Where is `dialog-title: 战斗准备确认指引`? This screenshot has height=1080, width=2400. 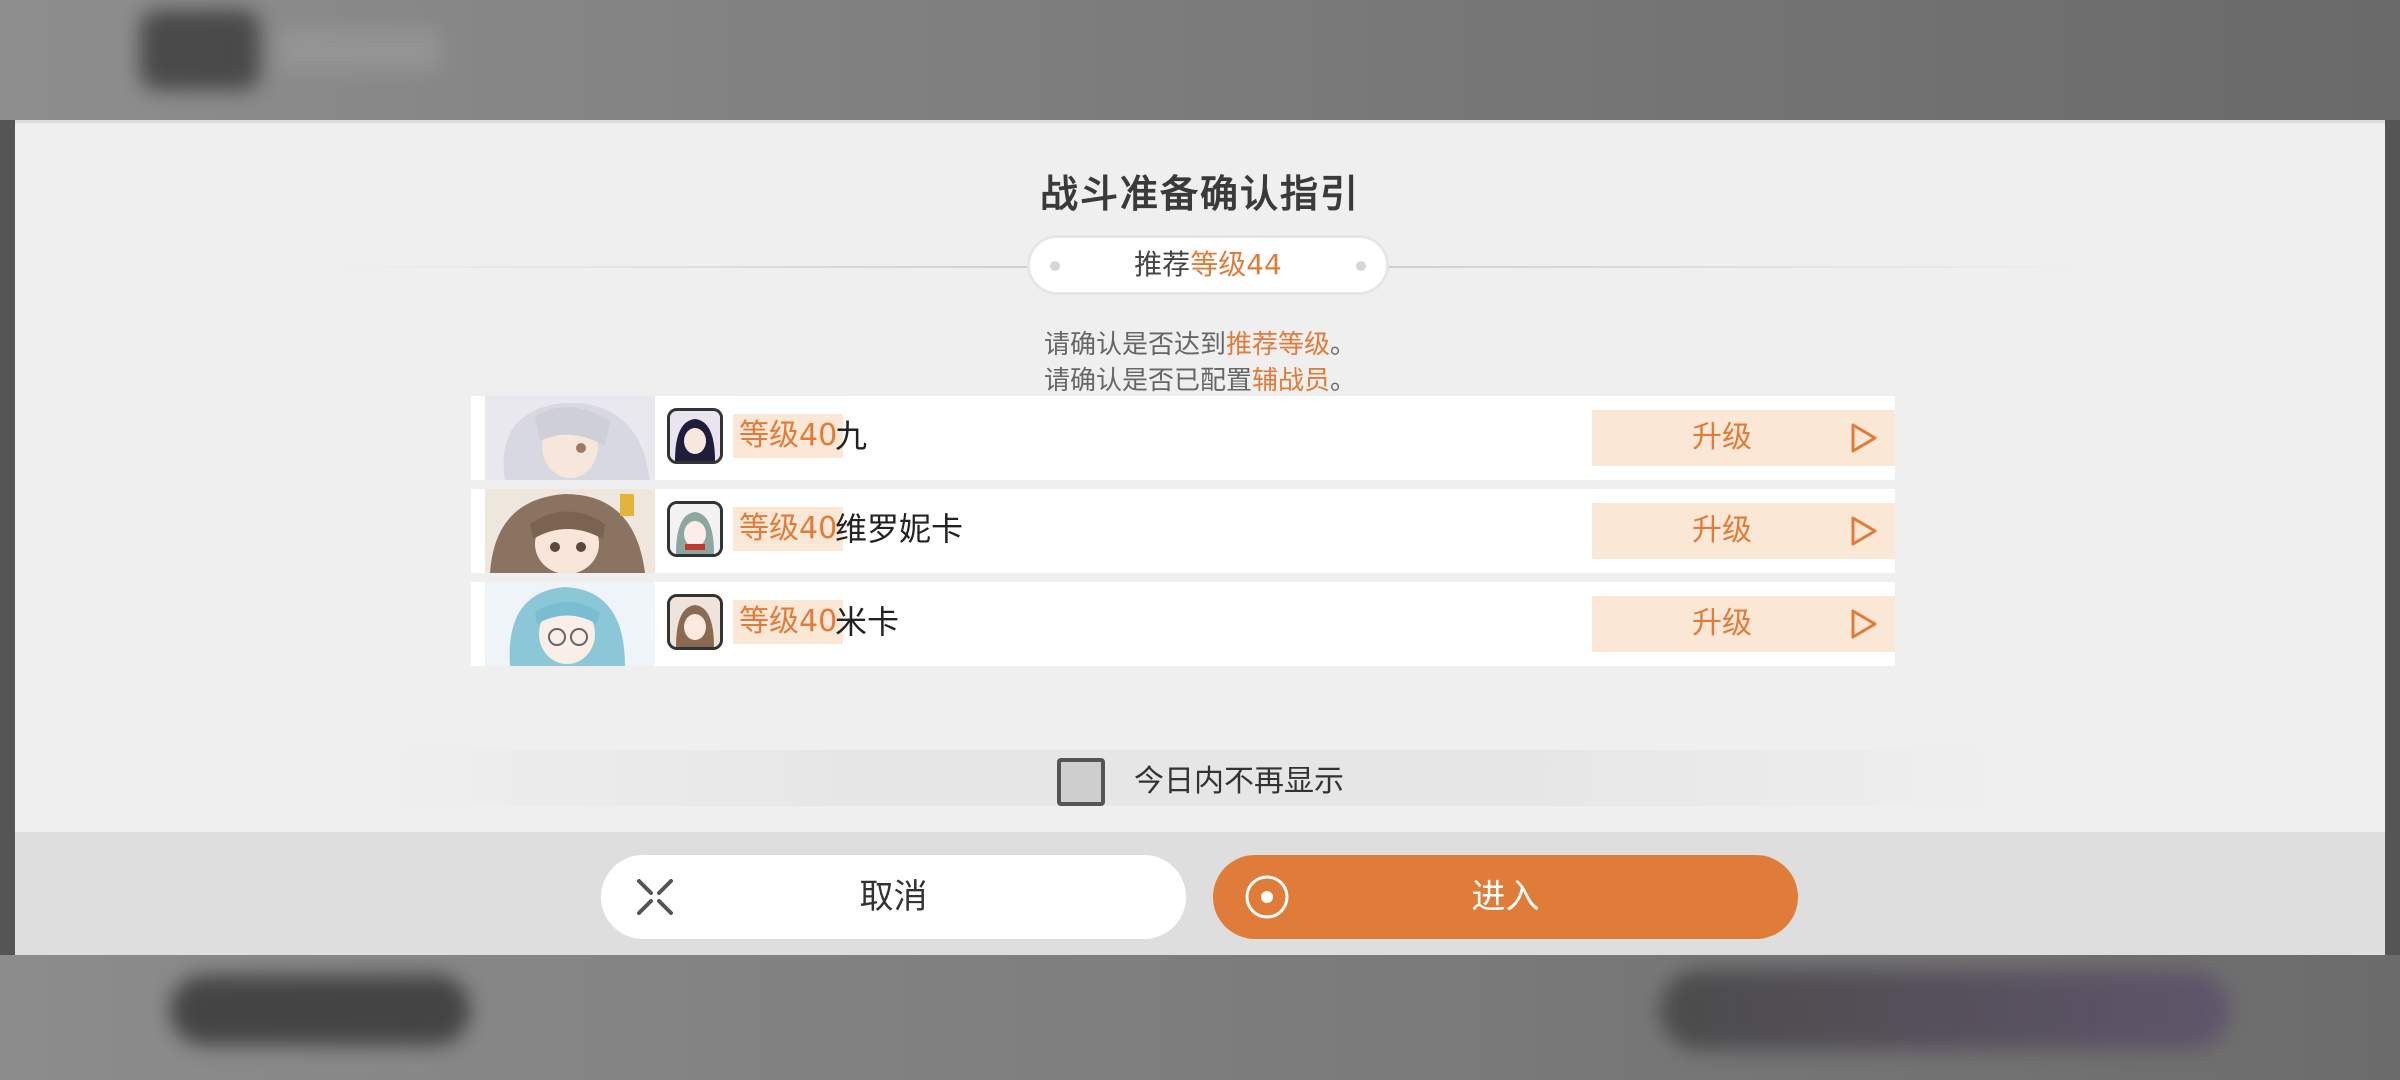
dialog-title: 战斗准备确认指引 is located at coordinates (1199, 194).